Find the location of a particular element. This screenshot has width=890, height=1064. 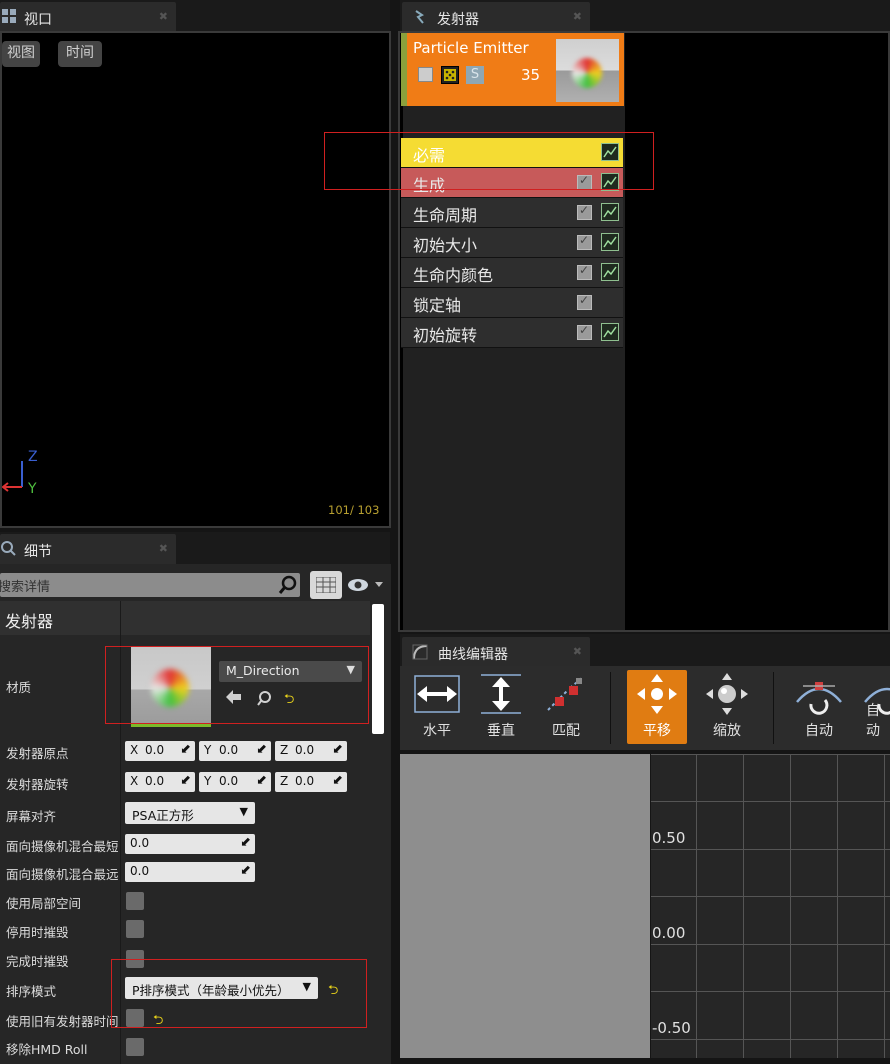

cam-blend-max-field: 0.0 ⬋ is located at coordinates (190, 872).